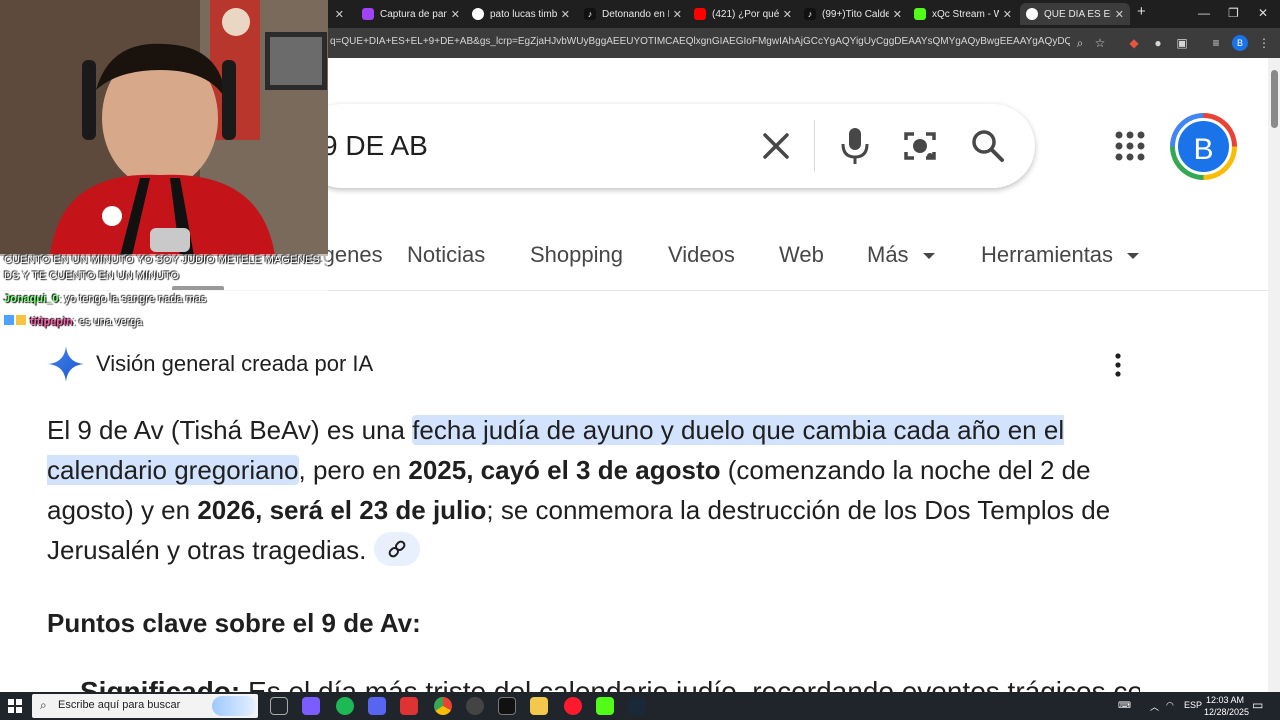 This screenshot has width=1280, height=720. Describe the element at coordinates (1134, 43) in the screenshot. I see `extension-icon: ◆` at that location.